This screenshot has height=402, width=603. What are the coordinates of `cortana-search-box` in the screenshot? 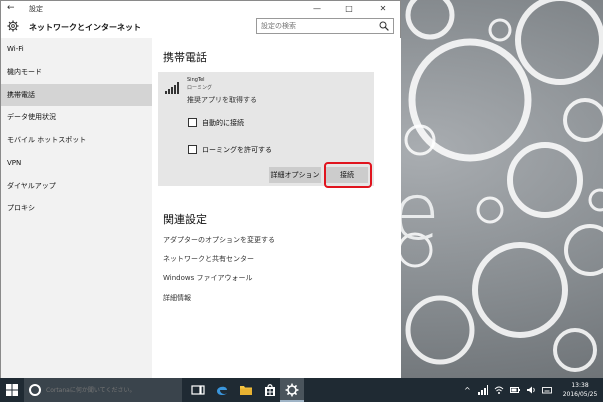 It's located at (103, 390).